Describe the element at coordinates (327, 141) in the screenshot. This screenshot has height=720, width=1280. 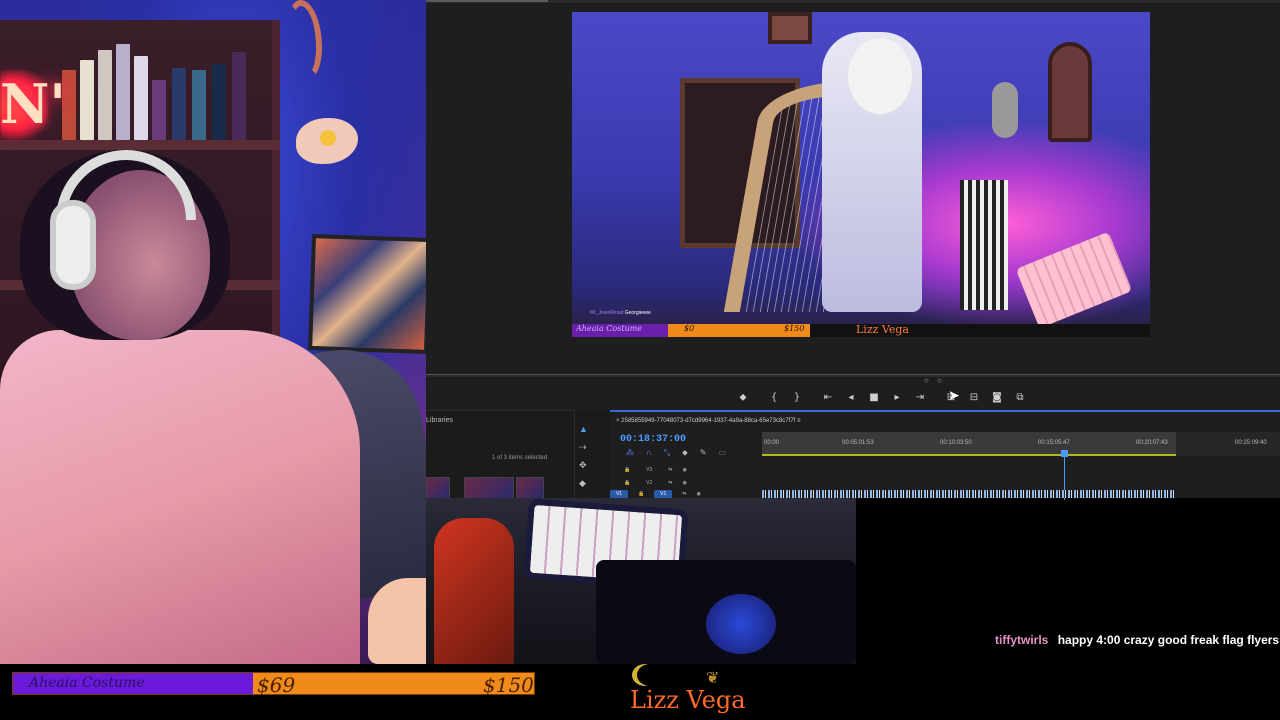
I see `egg-wall-art` at that location.